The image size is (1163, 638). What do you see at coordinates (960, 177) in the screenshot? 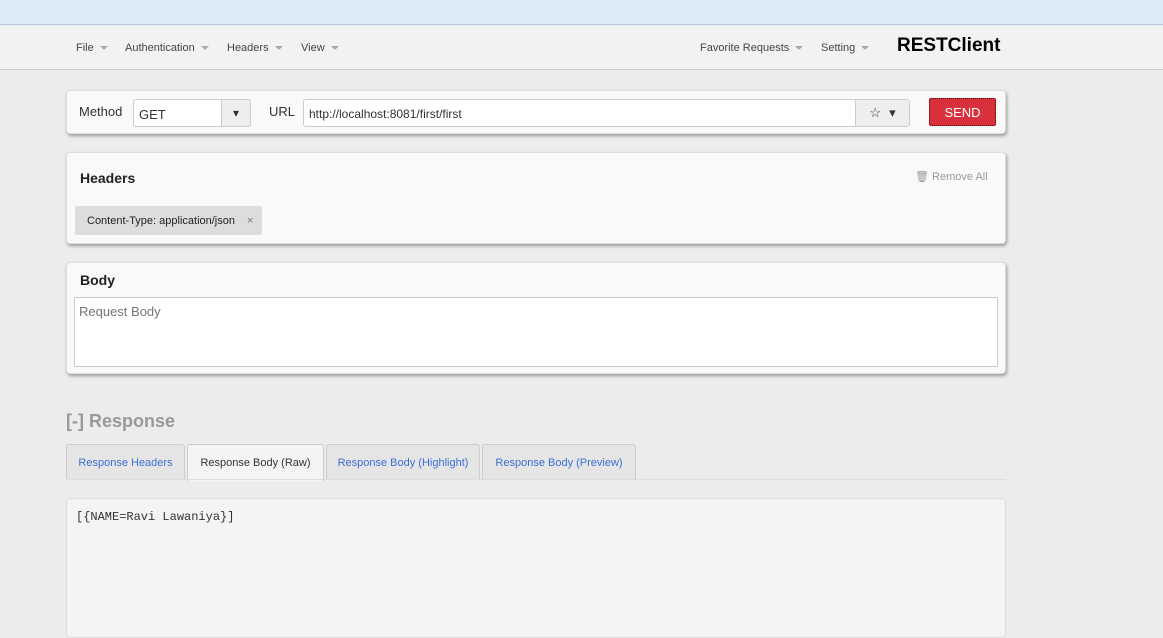
I see `remove-all-label: Remove All` at bounding box center [960, 177].